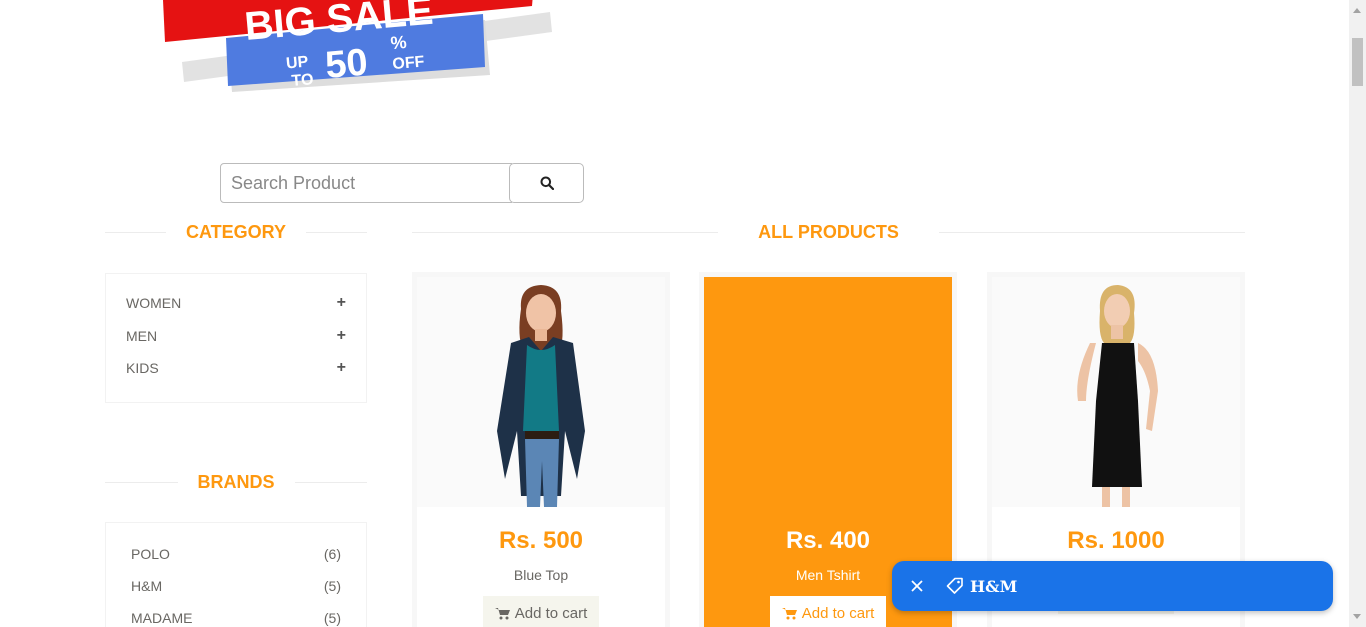  I want to click on brand-item-madame: MADAME (5), so click(236, 614).